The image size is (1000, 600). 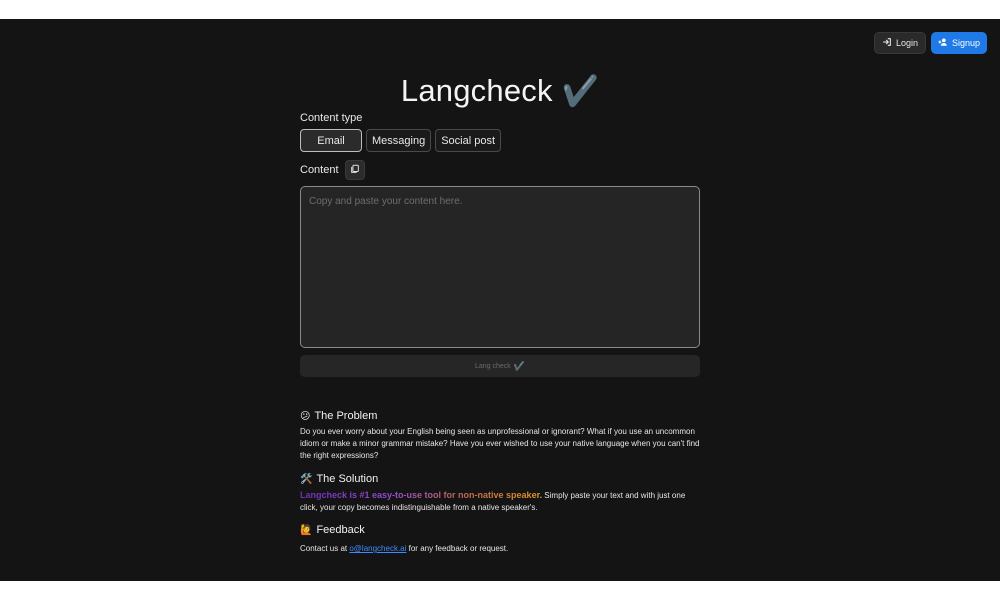 I want to click on copy-button, so click(x=354, y=170).